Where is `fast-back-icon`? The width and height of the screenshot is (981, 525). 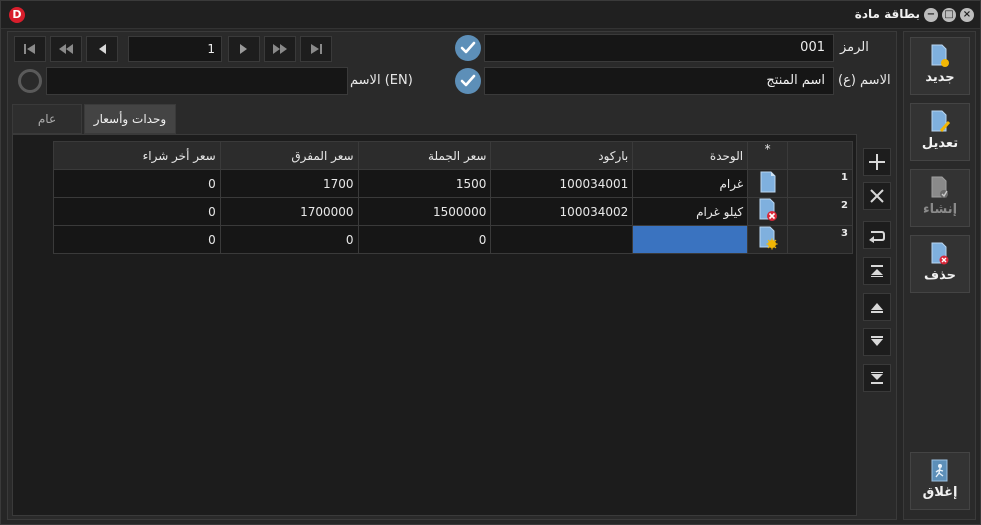 fast-back-icon is located at coordinates (66, 49).